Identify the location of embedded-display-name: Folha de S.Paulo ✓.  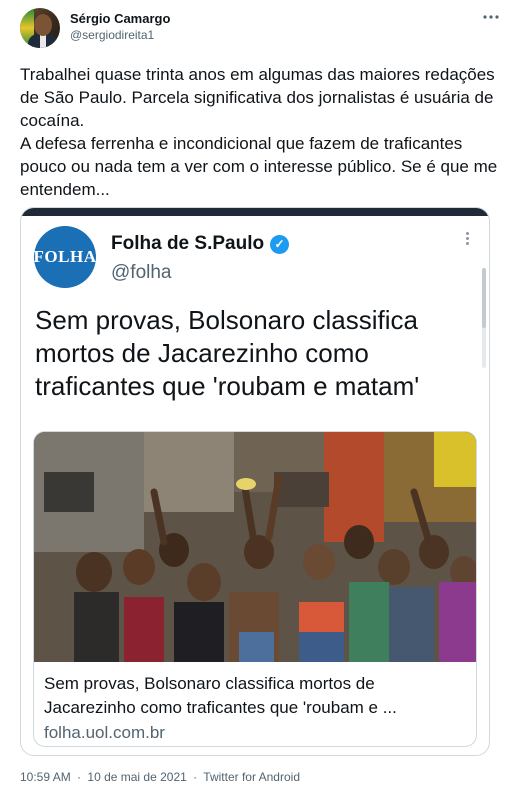
(200, 244).